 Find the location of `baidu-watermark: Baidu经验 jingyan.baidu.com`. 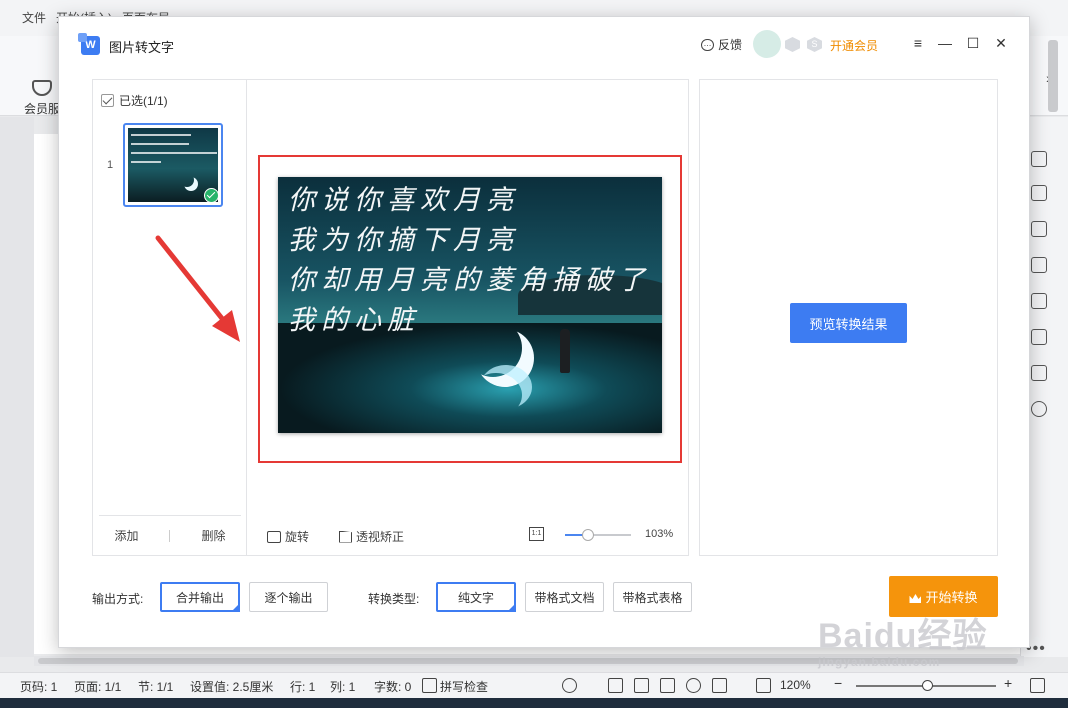

baidu-watermark: Baidu经验 jingyan.baidu.com is located at coordinates (923, 640).